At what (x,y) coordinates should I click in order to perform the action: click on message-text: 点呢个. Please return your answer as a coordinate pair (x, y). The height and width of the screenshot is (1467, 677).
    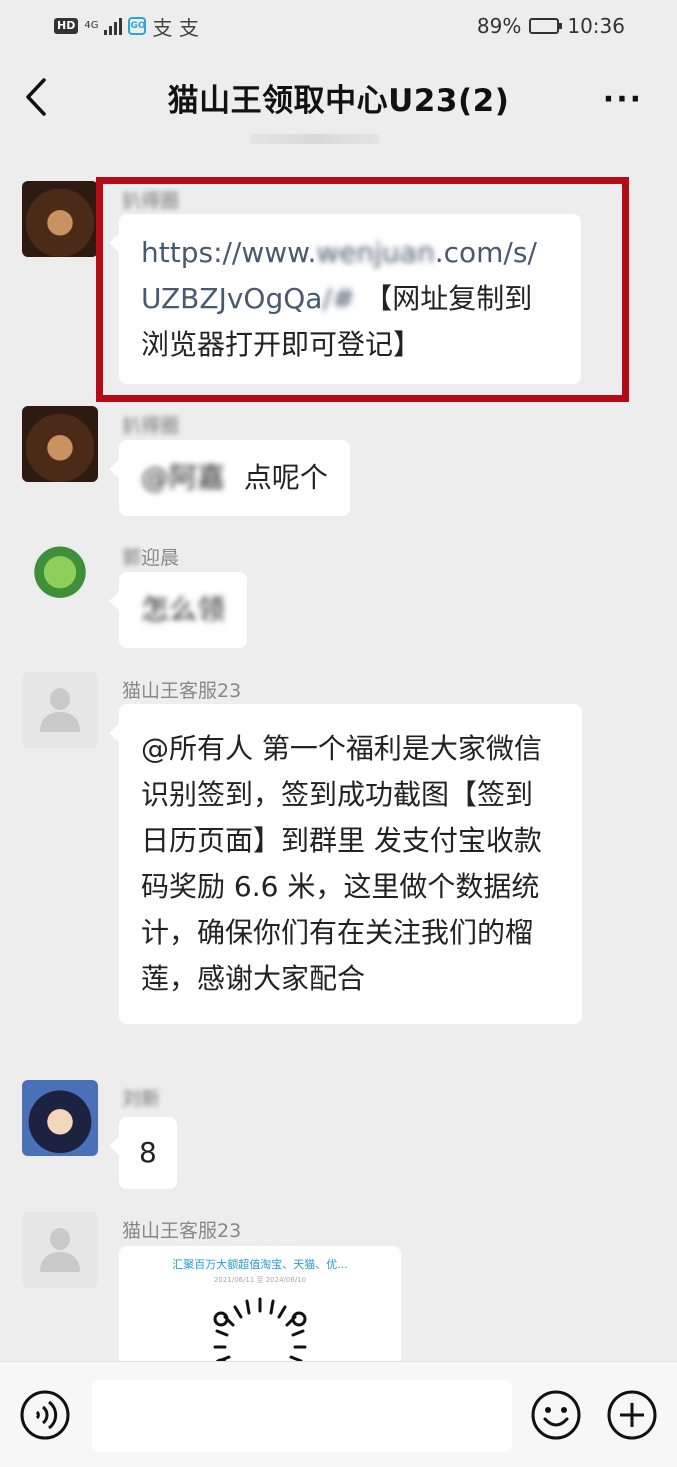
    Looking at the image, I should click on (285, 477).